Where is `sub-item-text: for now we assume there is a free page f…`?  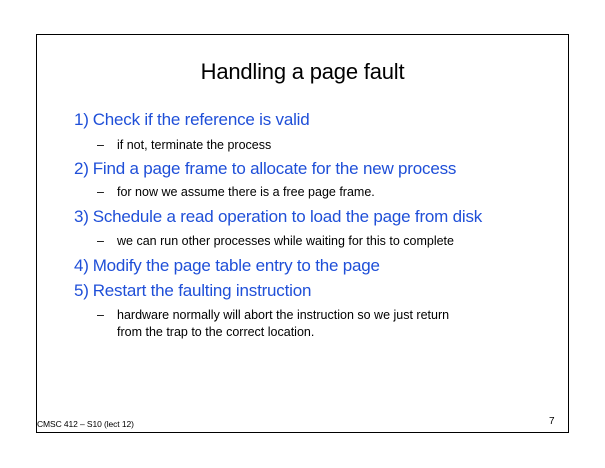
sub-item-text: for now we assume there is a free page f… is located at coordinates (246, 192).